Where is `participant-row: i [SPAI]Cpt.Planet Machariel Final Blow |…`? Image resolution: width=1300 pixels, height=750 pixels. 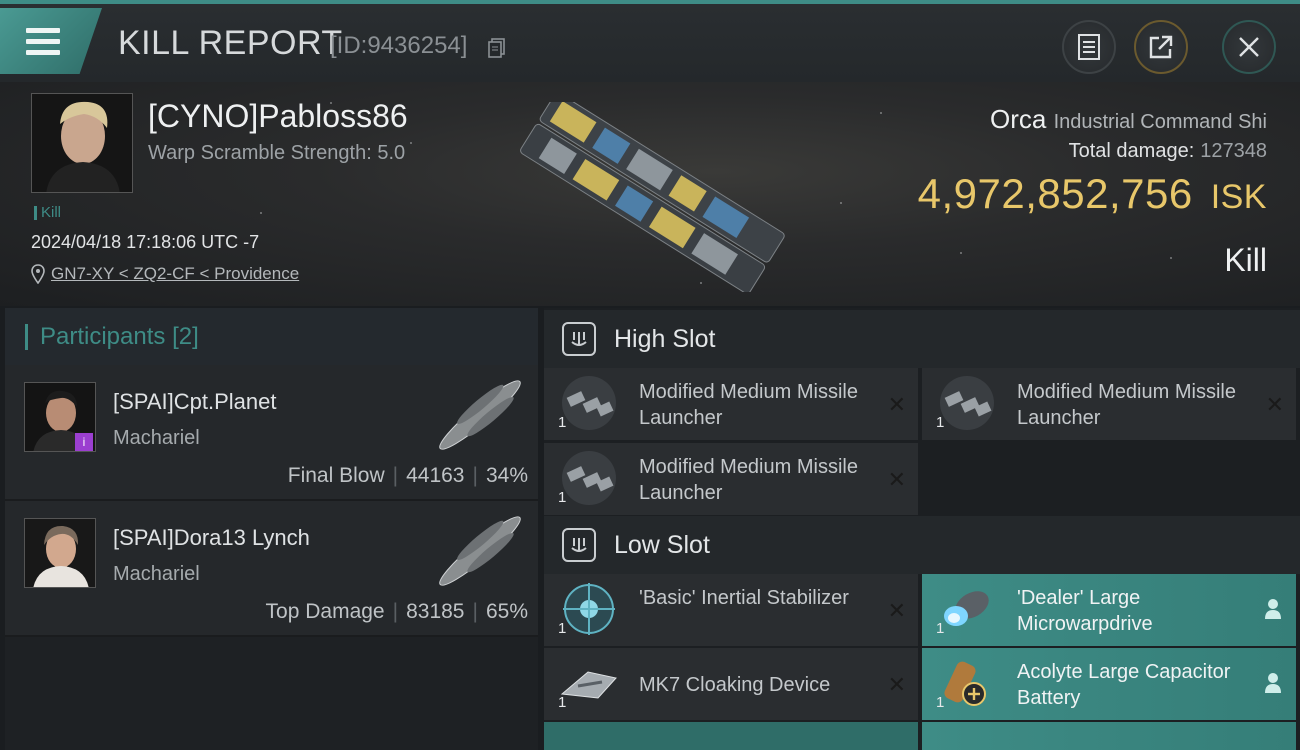
participant-row: i [SPAI]Cpt.Planet Machariel Final Blow |… is located at coordinates (271, 433).